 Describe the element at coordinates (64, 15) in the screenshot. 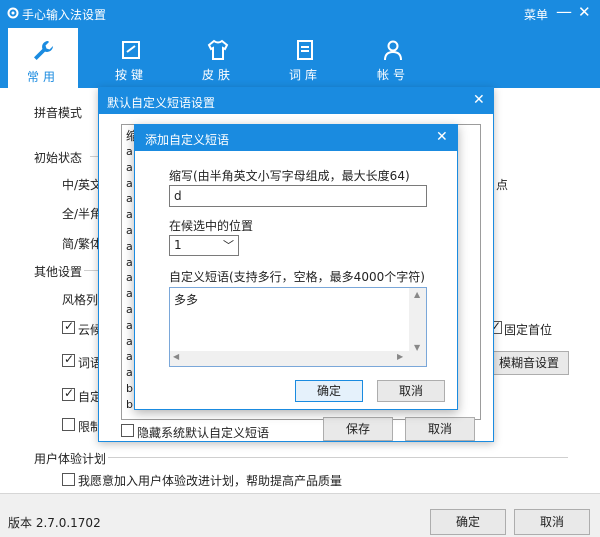

I see `window-title: 手心输入法设置` at that location.